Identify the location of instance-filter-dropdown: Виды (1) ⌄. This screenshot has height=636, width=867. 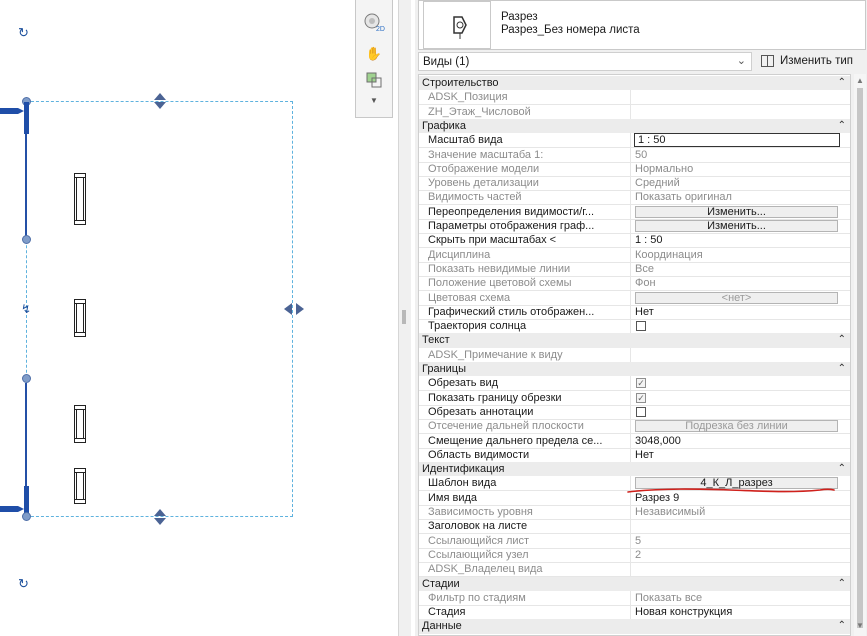
(585, 61).